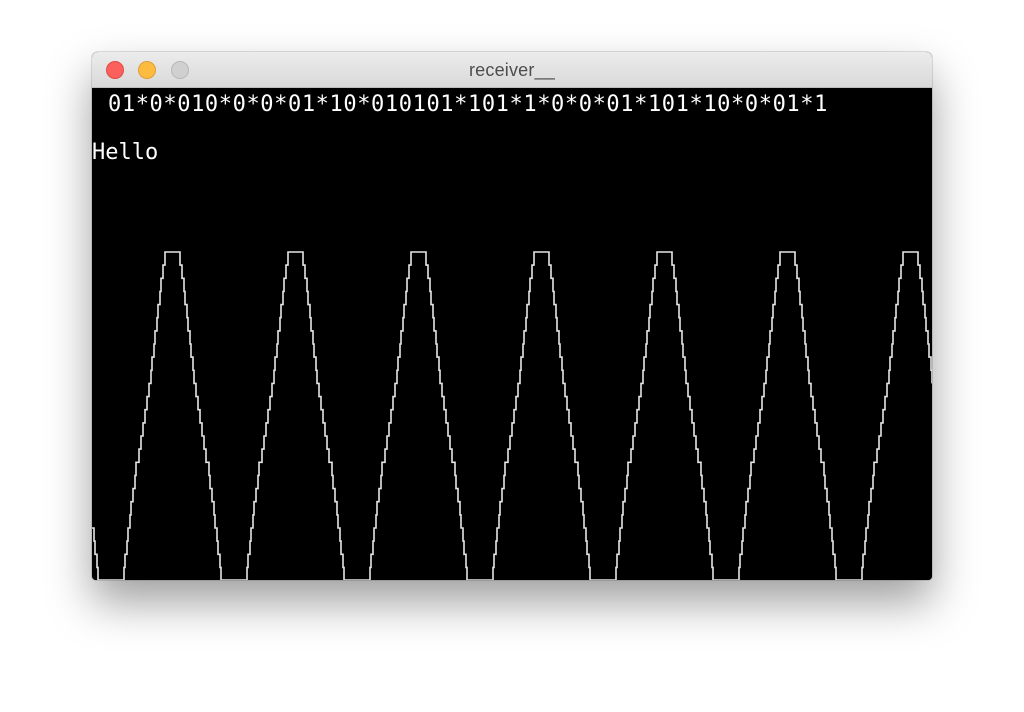 This screenshot has height=712, width=1024. I want to click on window-title: receiver__, so click(512, 70).